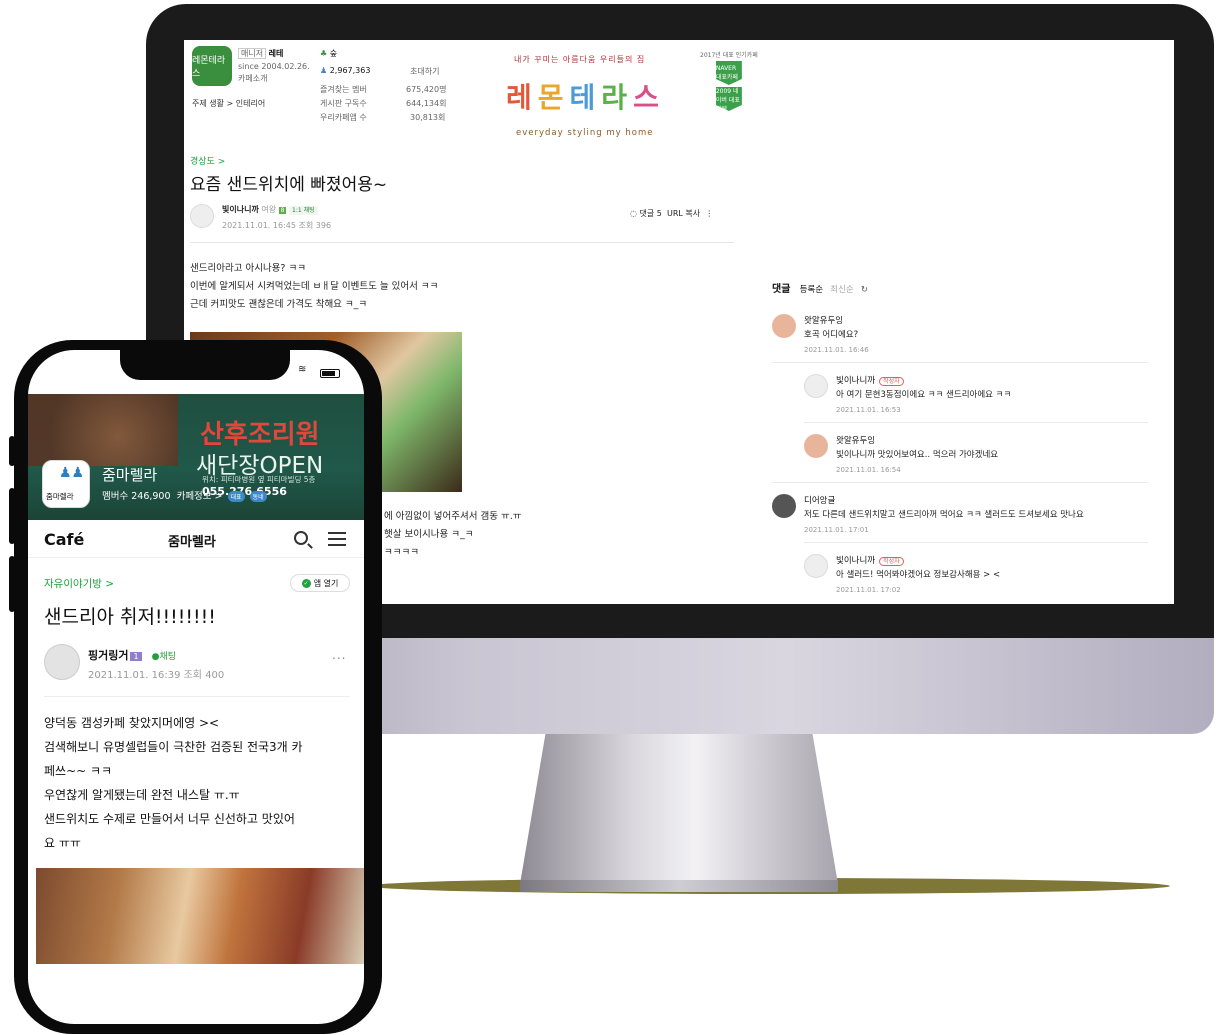  I want to click on sort-registered-tab: 등록순, so click(811, 290).